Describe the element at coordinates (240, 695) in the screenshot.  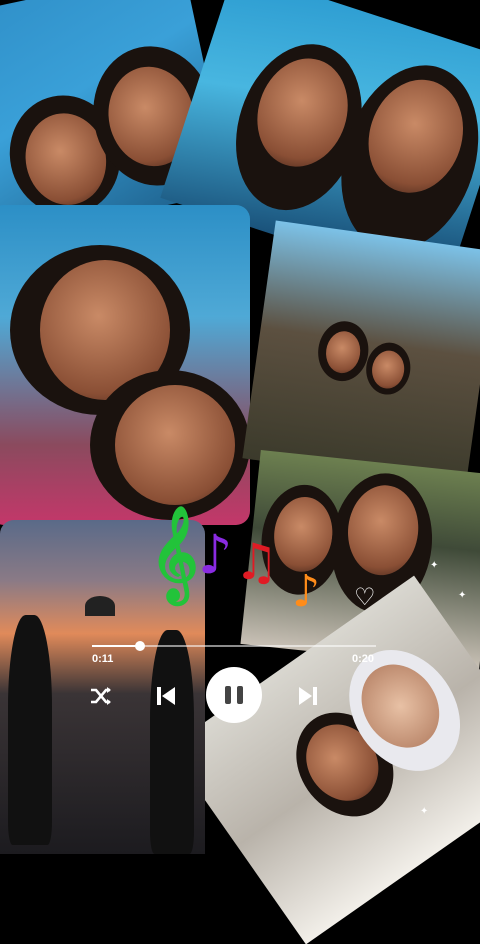
I see `pause-icon-bar` at that location.